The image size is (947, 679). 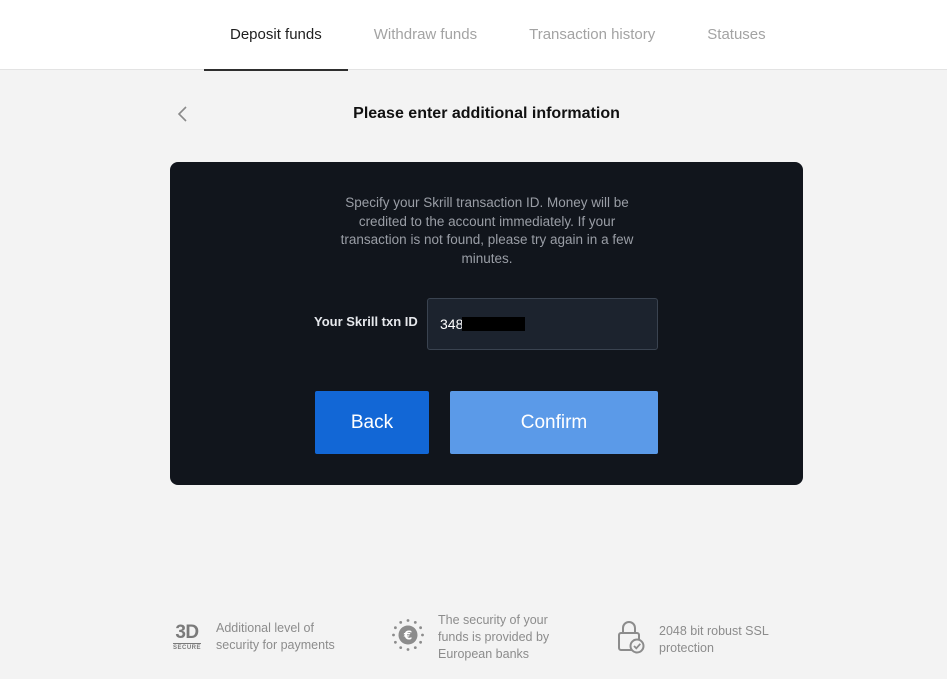 What do you see at coordinates (493, 324) in the screenshot?
I see `redaction-mask` at bounding box center [493, 324].